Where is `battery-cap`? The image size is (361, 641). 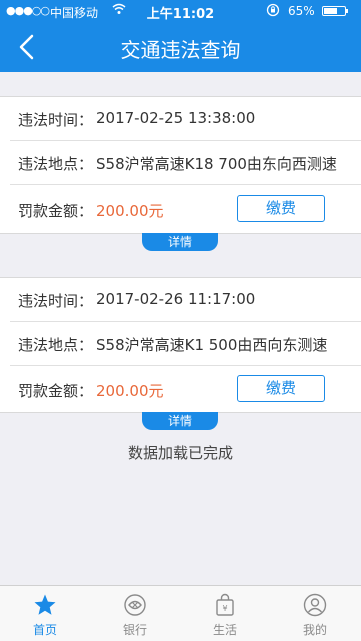
battery-cap is located at coordinates (347, 11).